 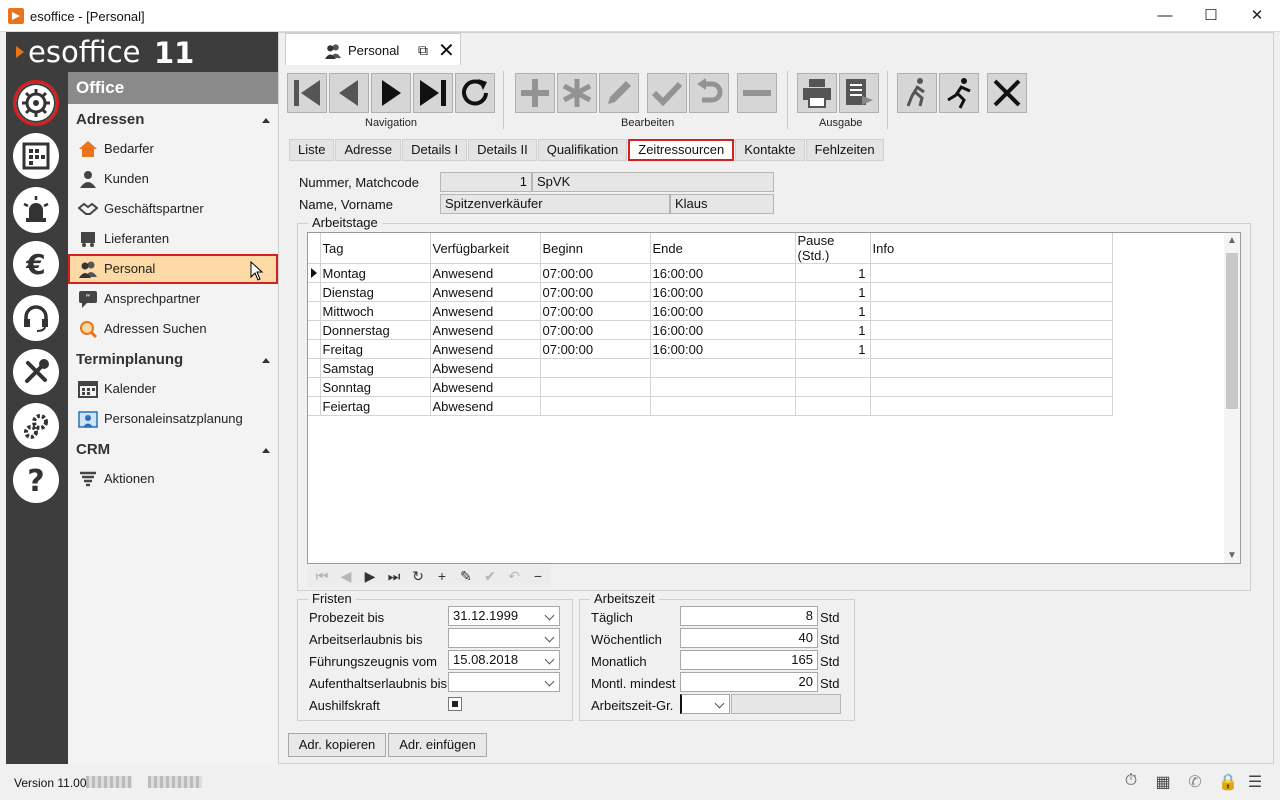 I want to click on nav-item-lieferanten: Lieferanten, so click(x=173, y=239).